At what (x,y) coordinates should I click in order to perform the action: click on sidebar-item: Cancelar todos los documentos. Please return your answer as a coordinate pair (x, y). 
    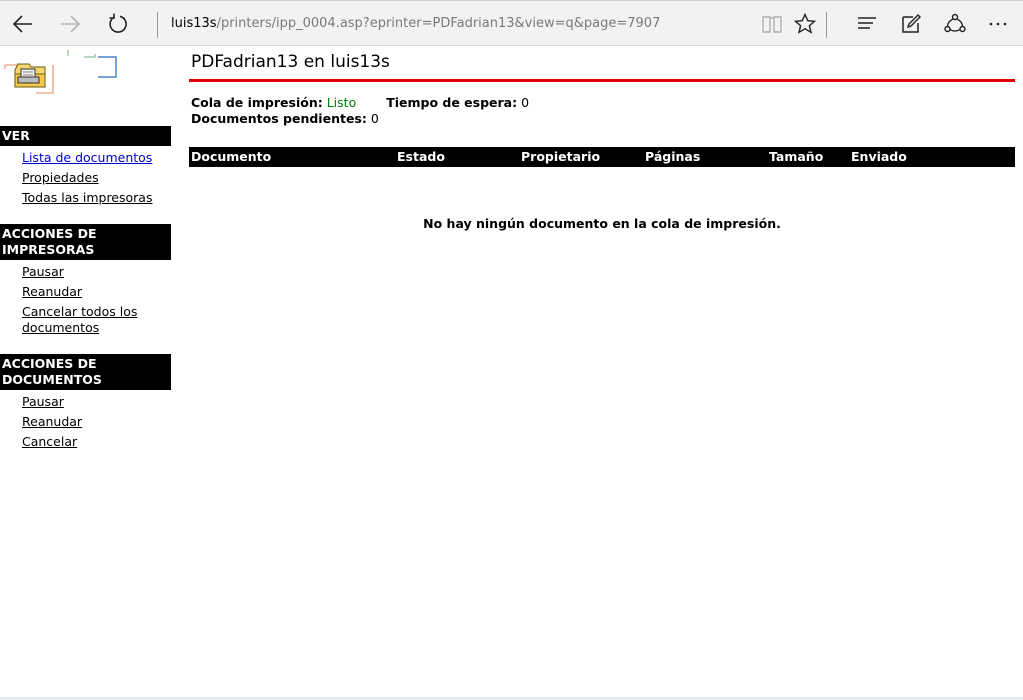
    Looking at the image, I should click on (96, 320).